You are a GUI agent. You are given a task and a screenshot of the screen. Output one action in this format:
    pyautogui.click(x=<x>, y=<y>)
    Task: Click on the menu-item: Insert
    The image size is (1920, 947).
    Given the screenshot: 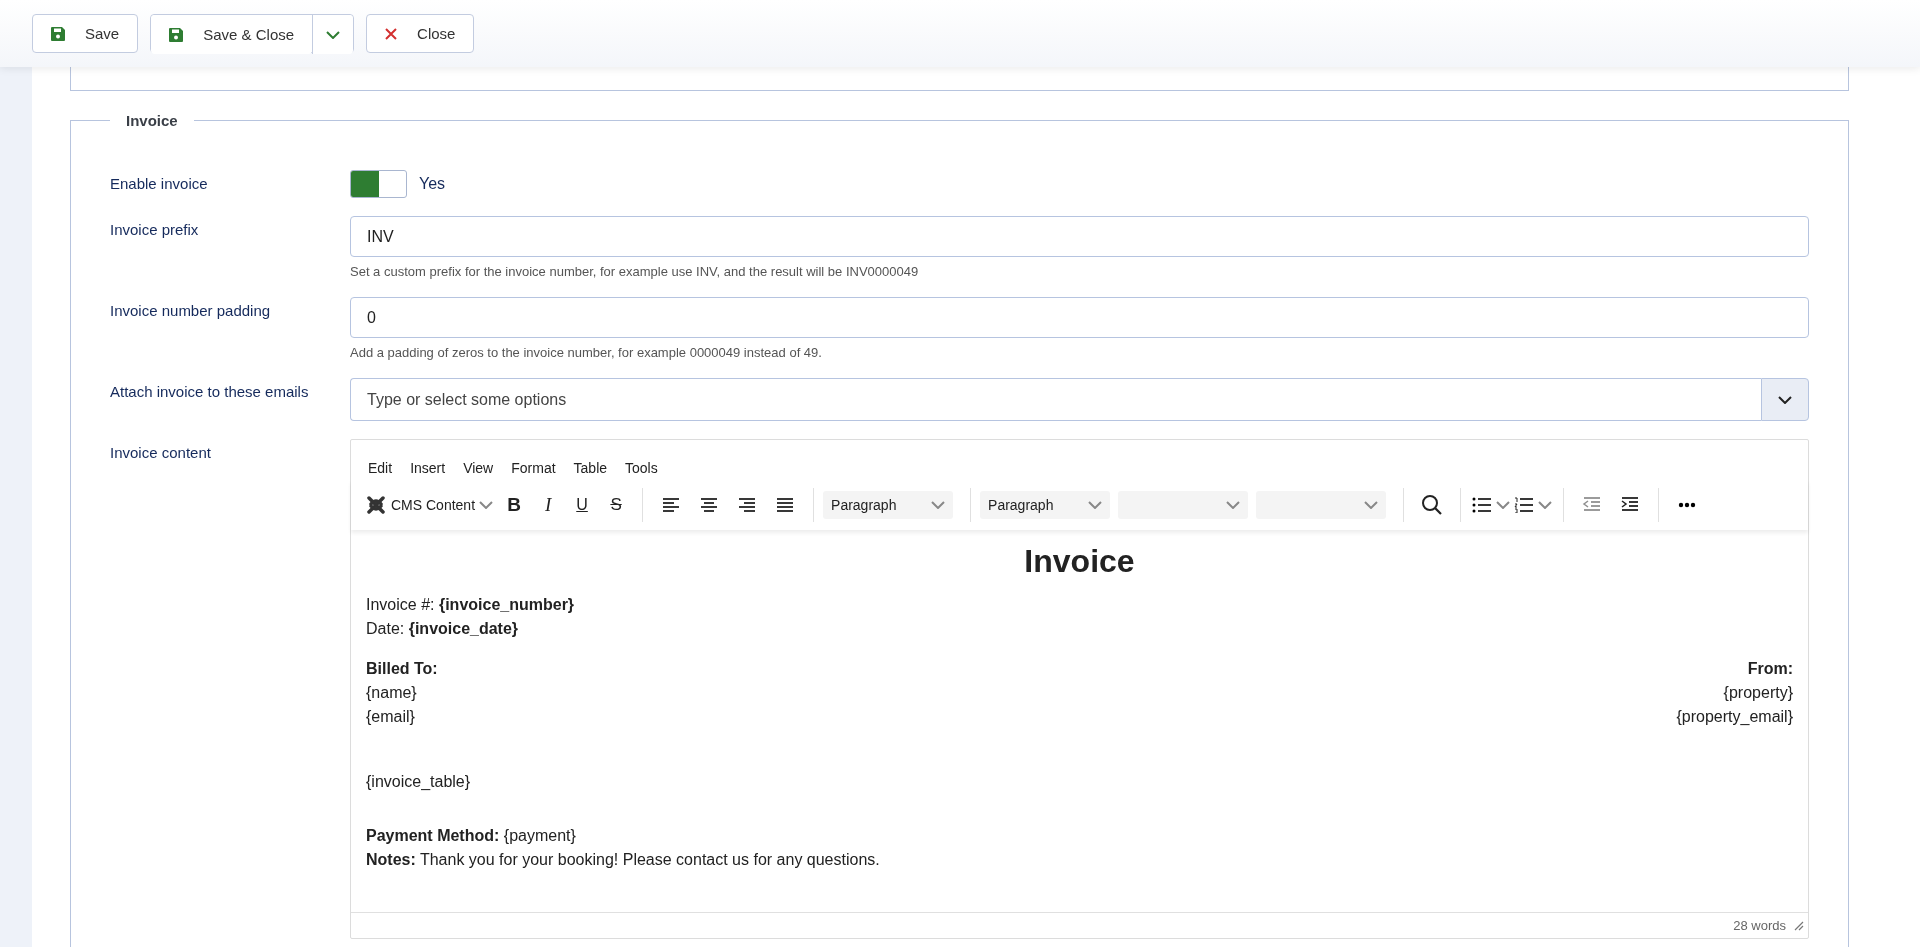 What is the action you would take?
    pyautogui.click(x=428, y=468)
    